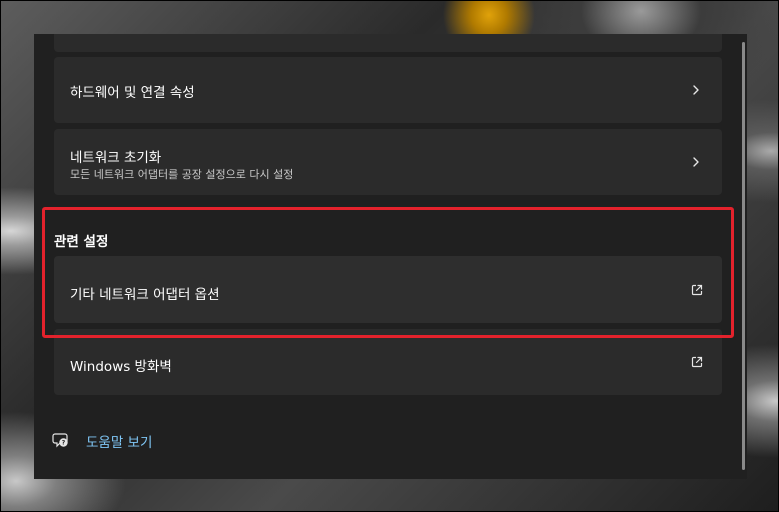  What do you see at coordinates (116, 158) in the screenshot?
I see `network-reset-label: 네트워크 초기화` at bounding box center [116, 158].